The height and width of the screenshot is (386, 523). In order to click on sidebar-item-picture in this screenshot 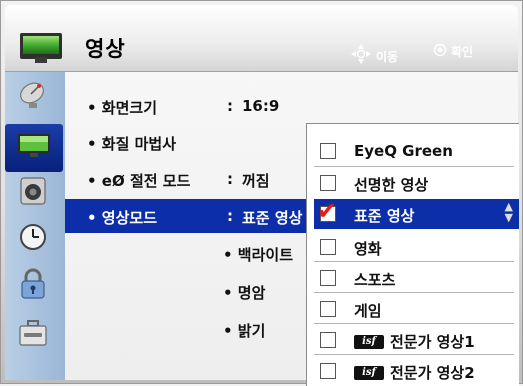, I will do `click(34, 148)`.